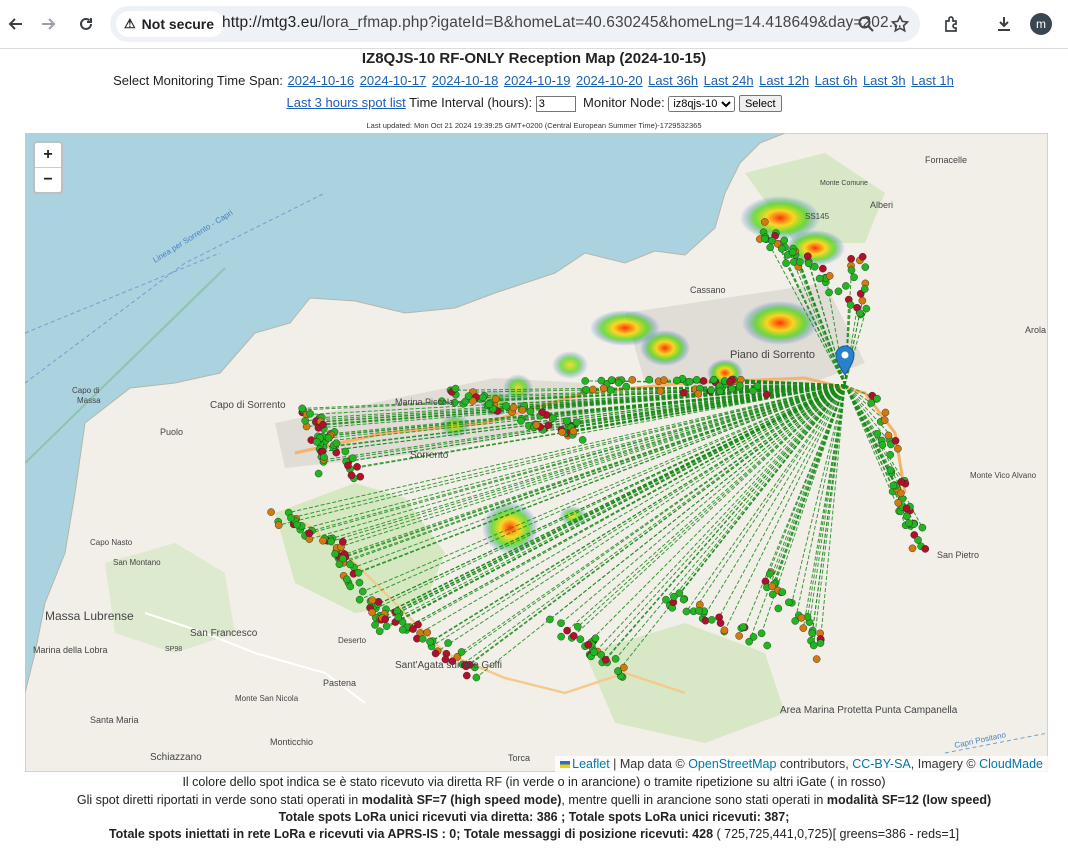  What do you see at coordinates (48, 180) in the screenshot?
I see `zoom-out-button: −` at bounding box center [48, 180].